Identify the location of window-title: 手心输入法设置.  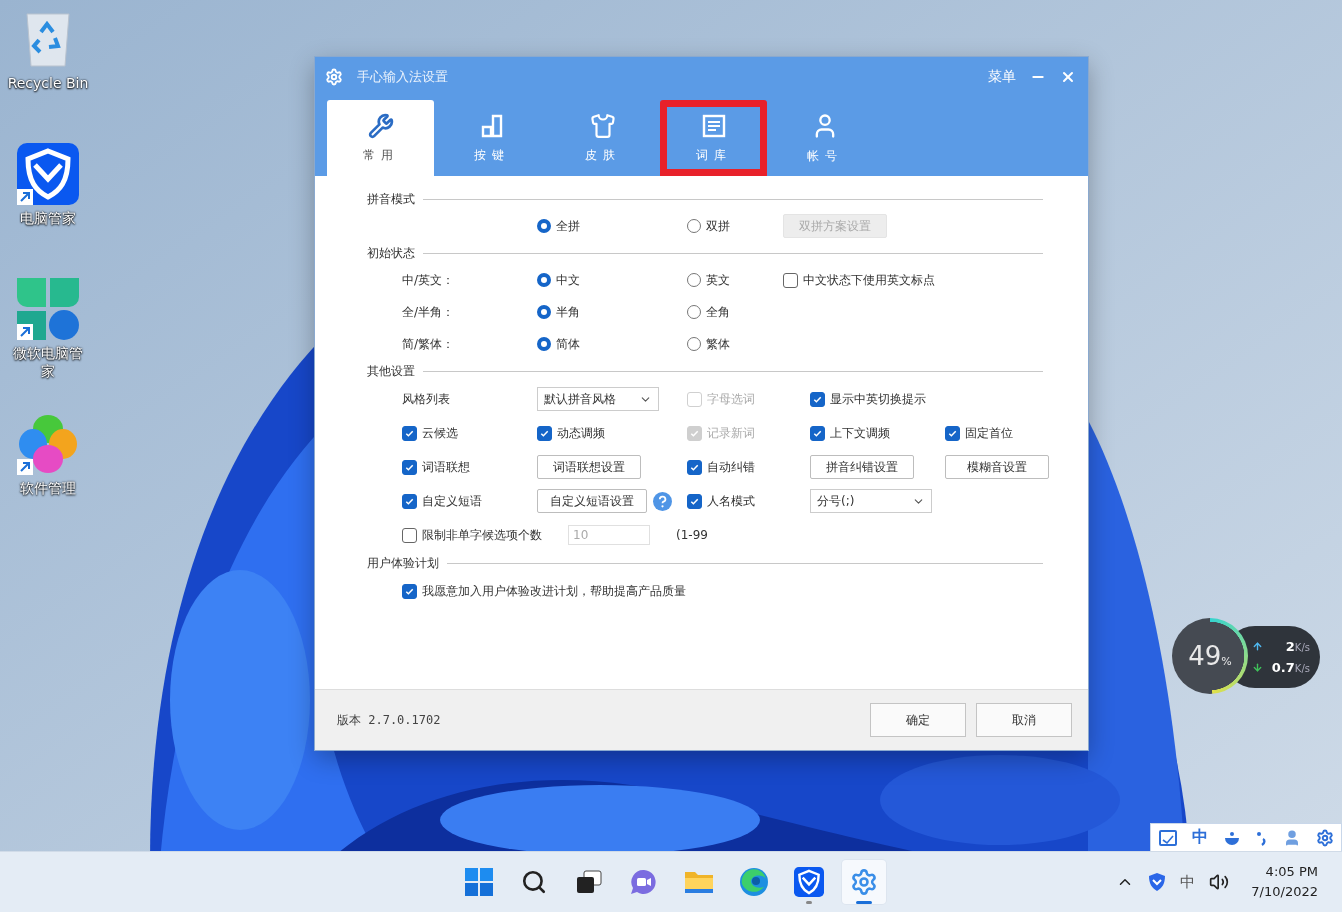
(403, 77).